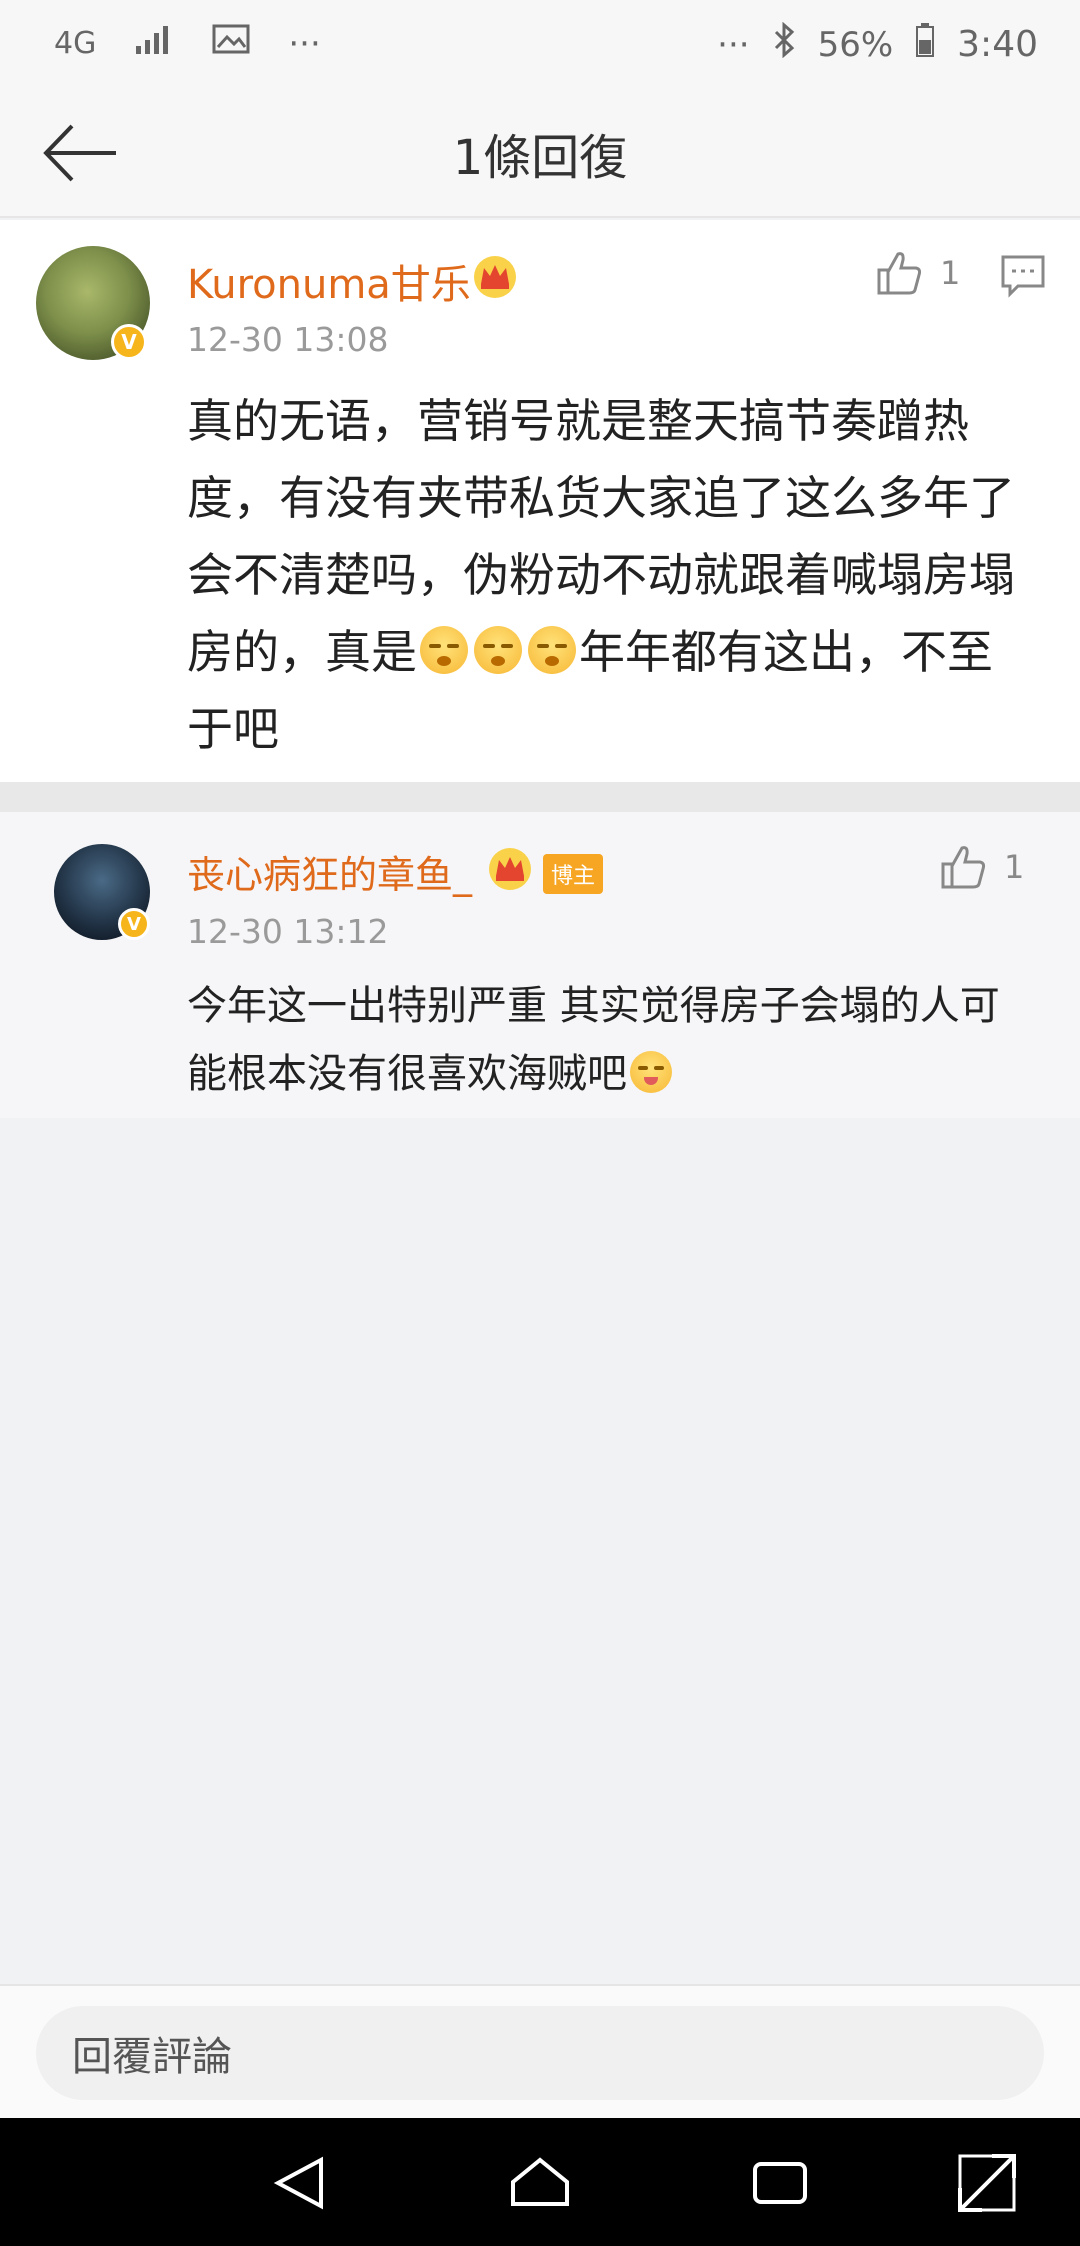 This screenshot has height=2246, width=1080. I want to click on nav-home-button, so click(540, 2183).